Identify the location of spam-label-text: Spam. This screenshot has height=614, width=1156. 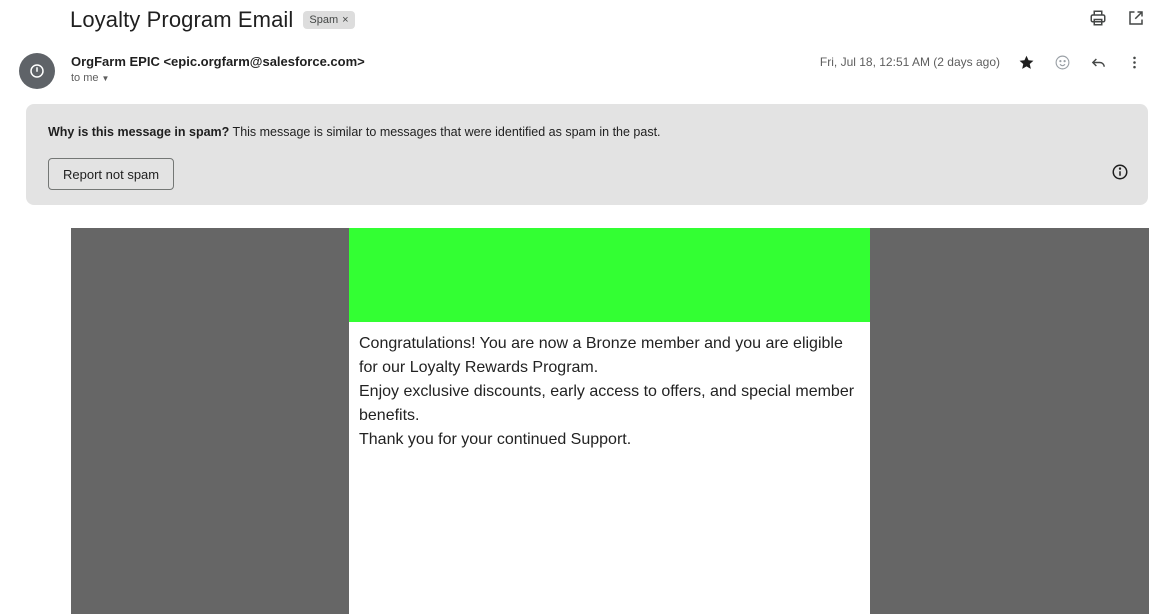
(324, 20).